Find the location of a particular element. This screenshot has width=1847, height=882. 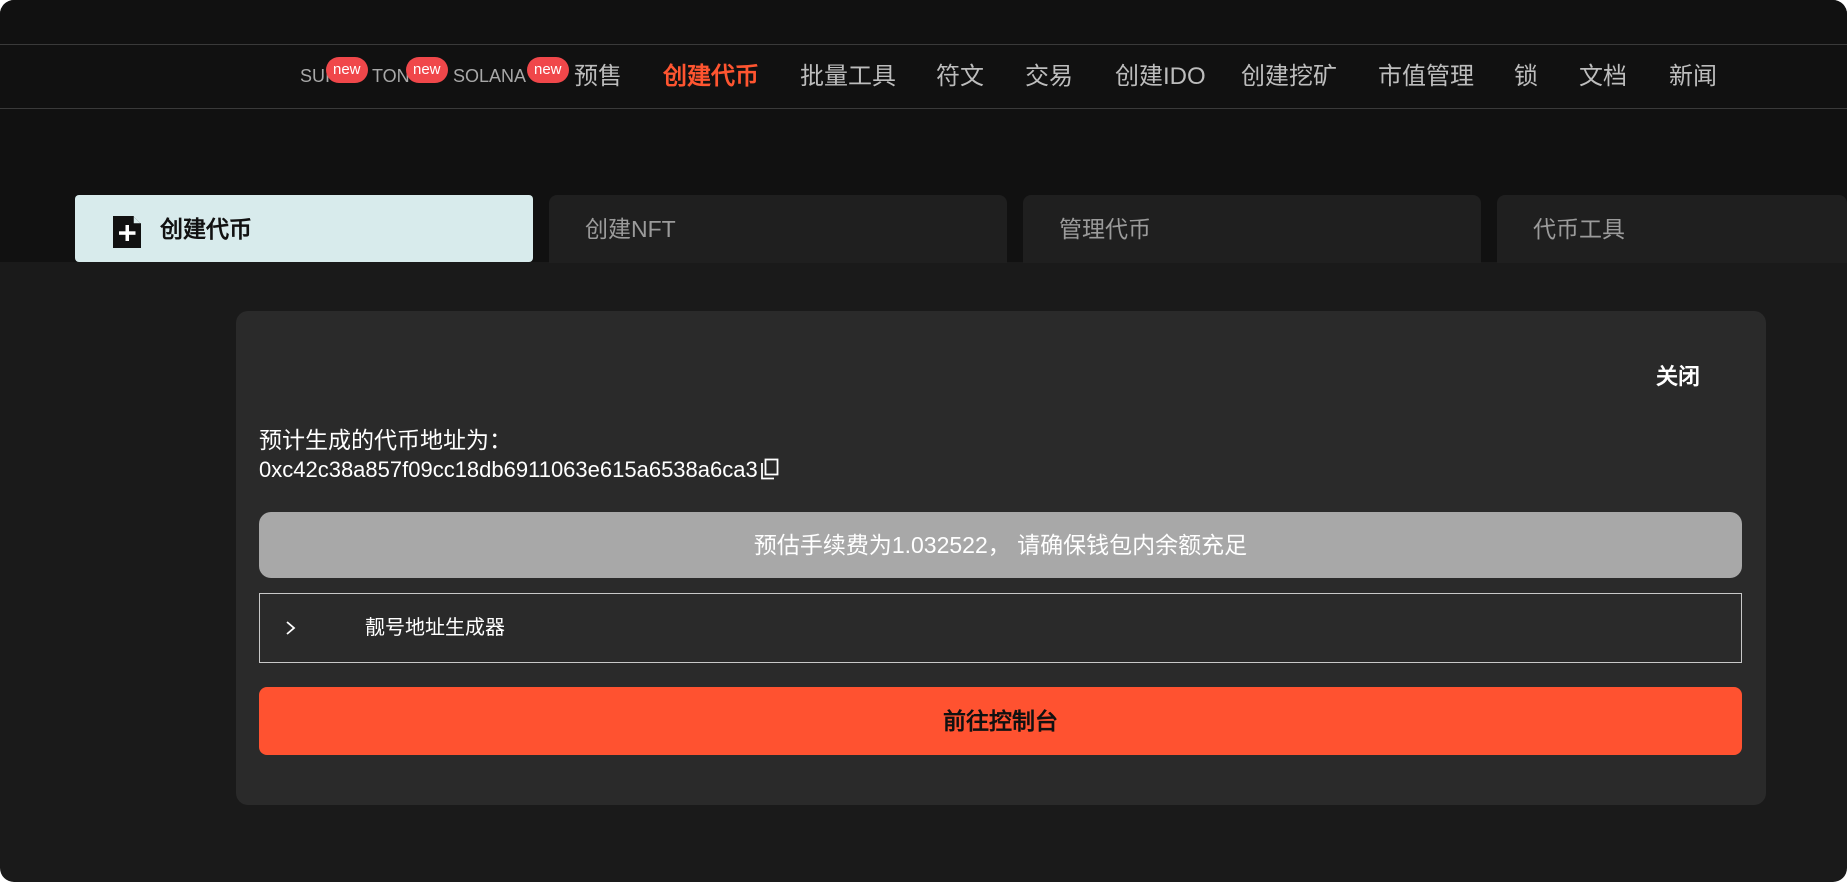

nav-item-presale: 预售 is located at coordinates (598, 76).